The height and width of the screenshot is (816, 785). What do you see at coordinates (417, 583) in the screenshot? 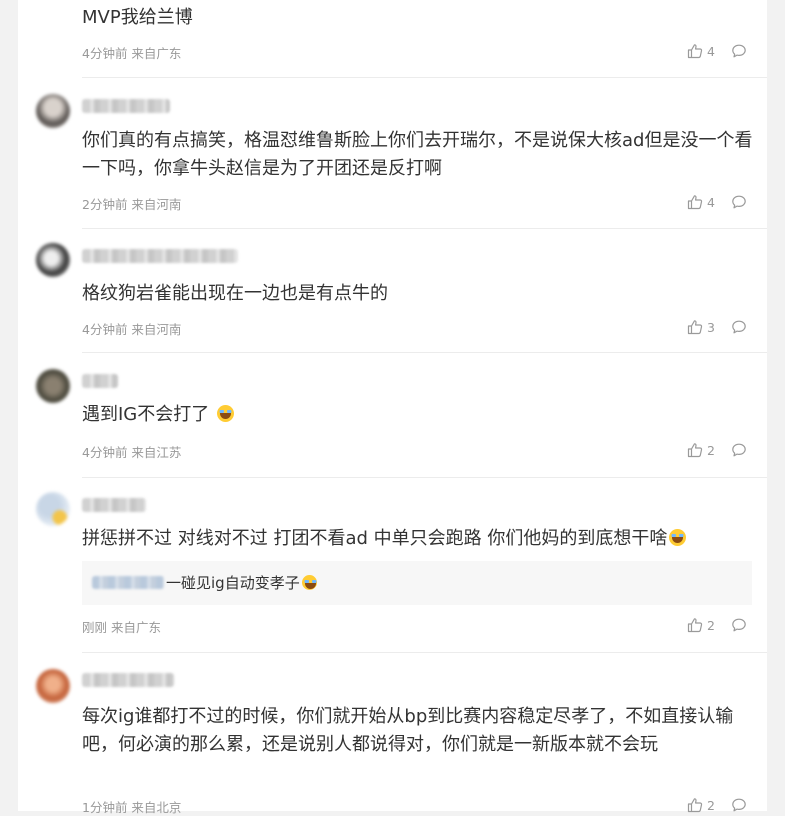
I see `sub-reply: 一碰见ig自动变孝子` at bounding box center [417, 583].